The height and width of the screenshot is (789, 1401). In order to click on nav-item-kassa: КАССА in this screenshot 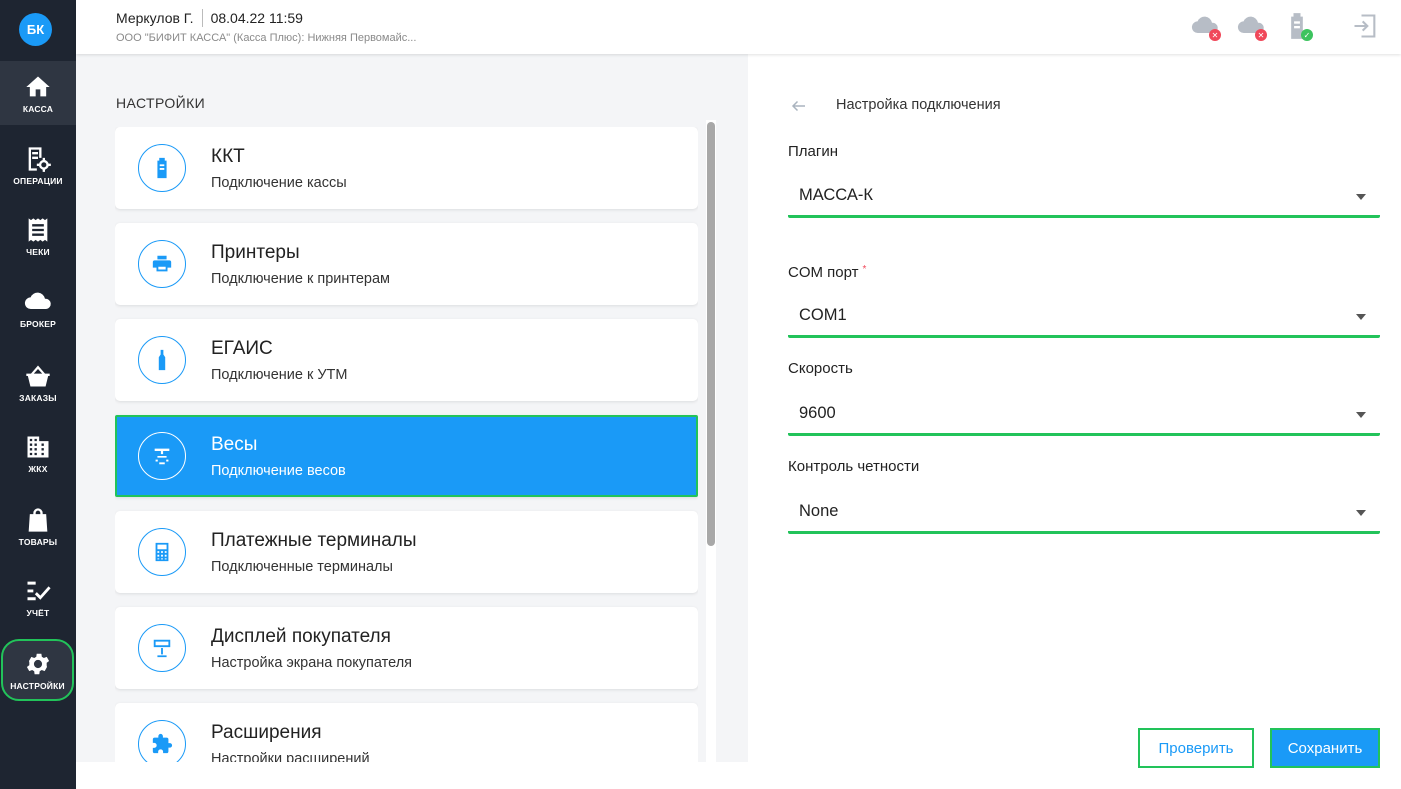, I will do `click(38, 93)`.